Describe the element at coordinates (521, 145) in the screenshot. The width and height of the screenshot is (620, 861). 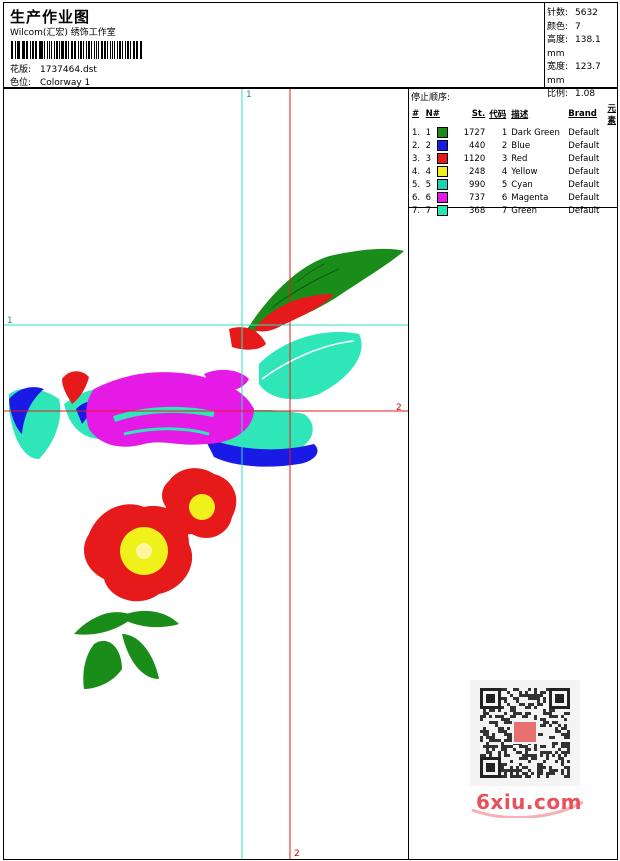
I see `row-description: Blue` at that location.